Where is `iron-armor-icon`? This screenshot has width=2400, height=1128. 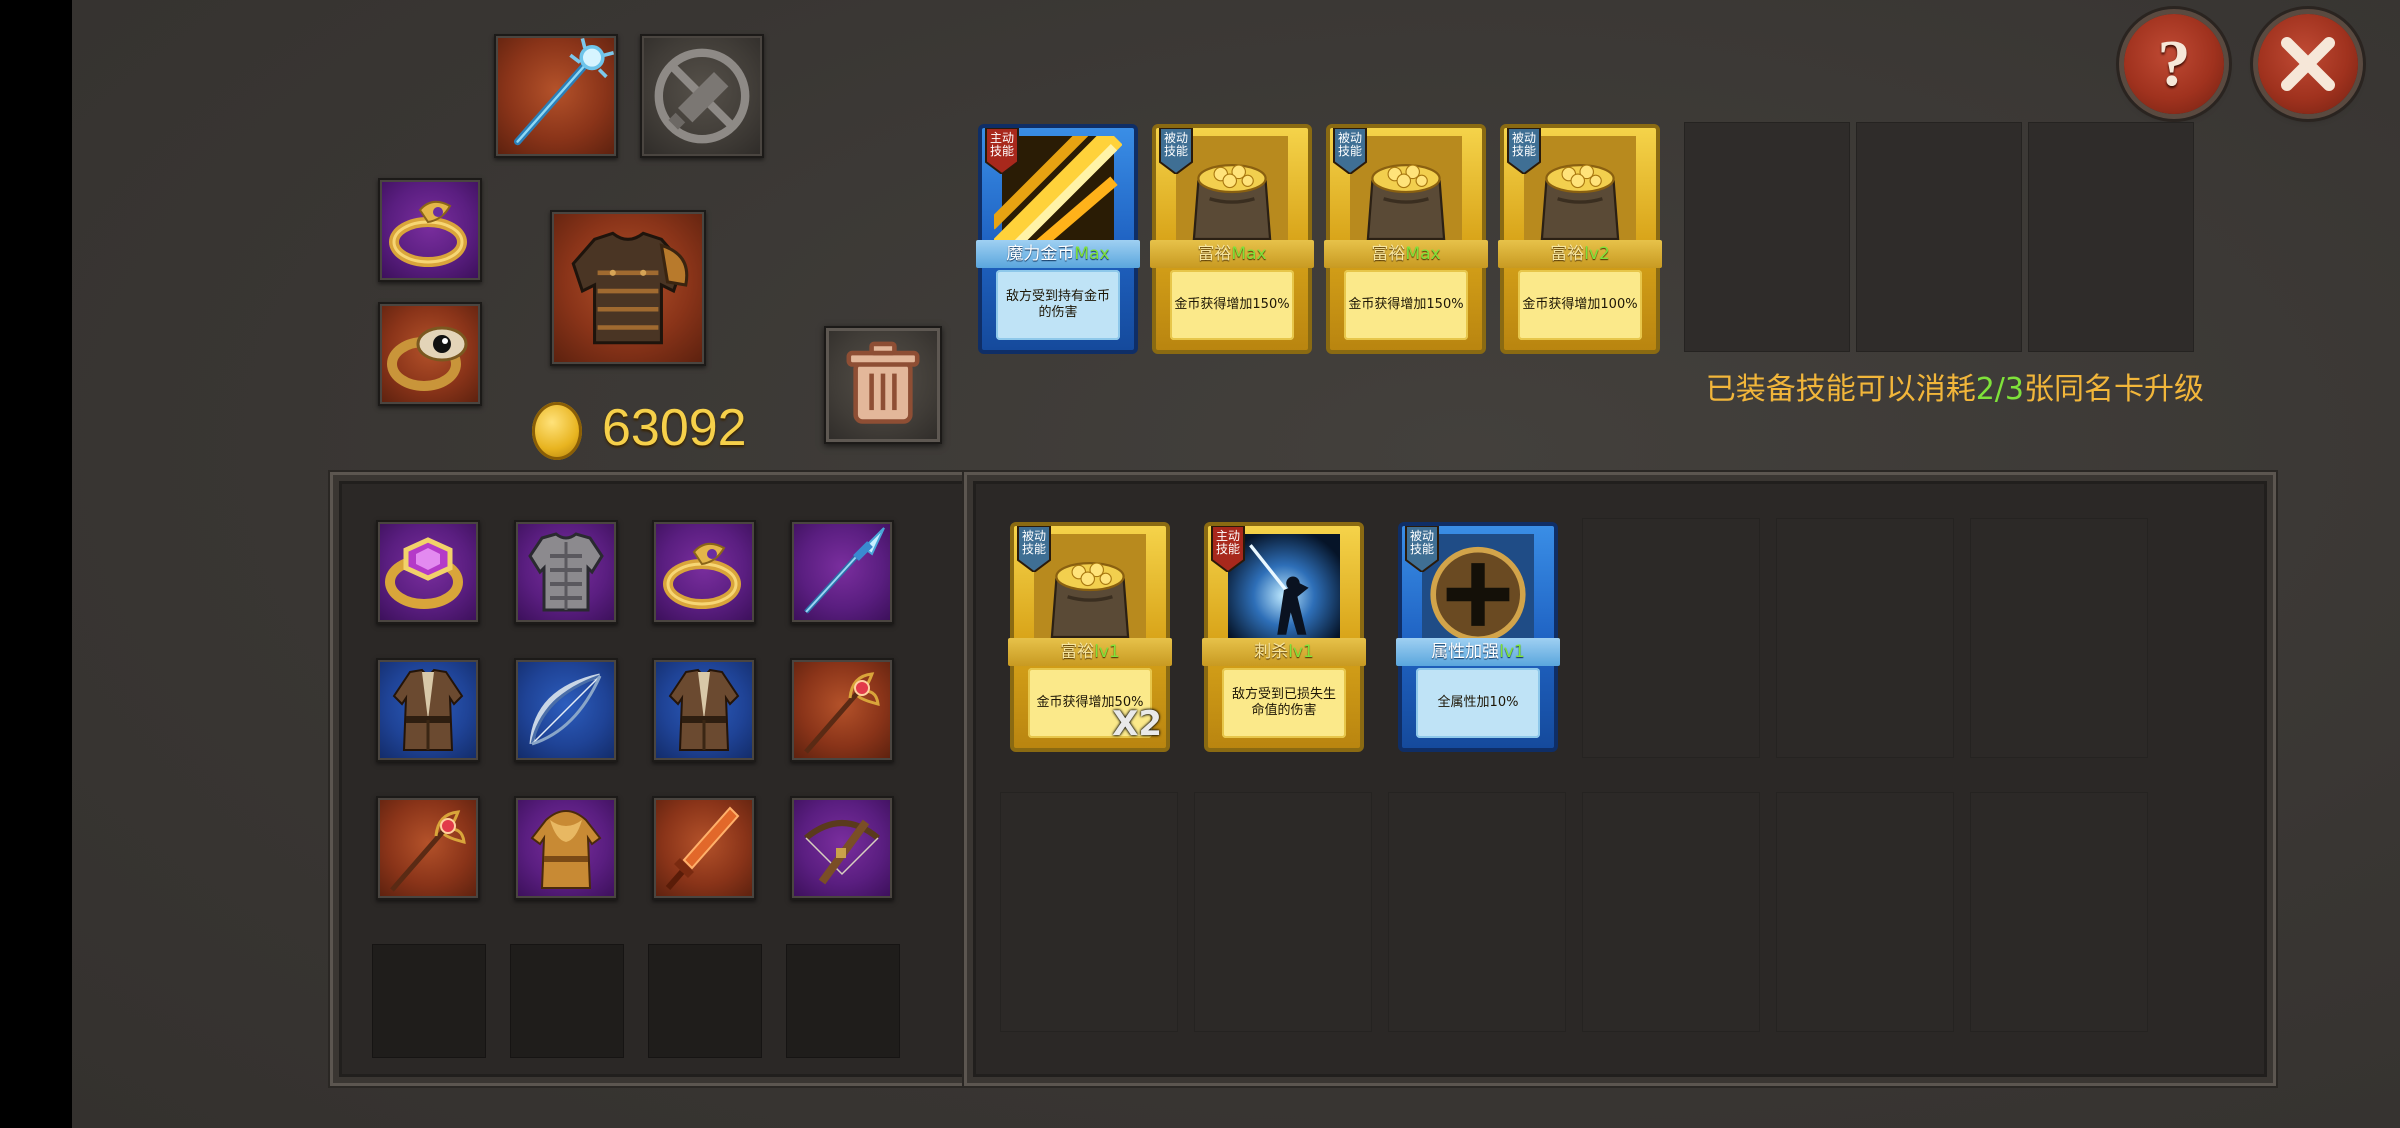
iron-armor-icon is located at coordinates (566, 572).